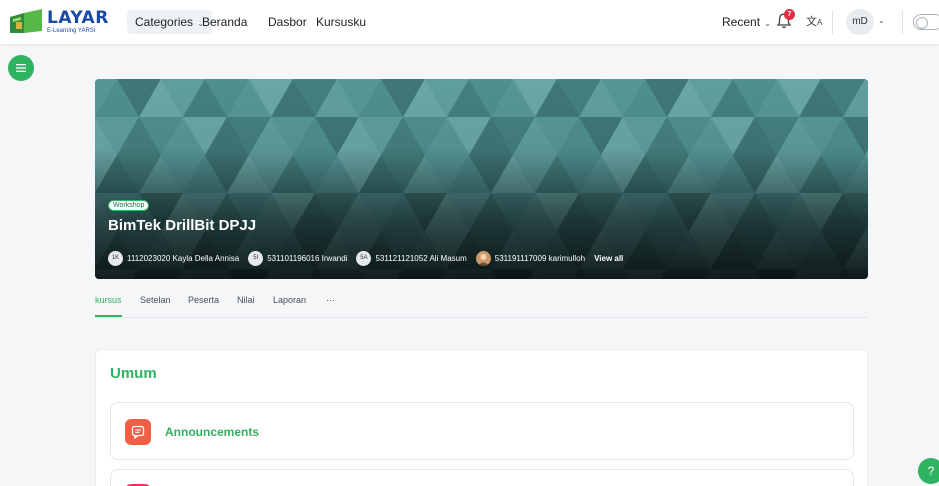 The height and width of the screenshot is (486, 939). I want to click on tab-laporan: Laporan, so click(289, 300).